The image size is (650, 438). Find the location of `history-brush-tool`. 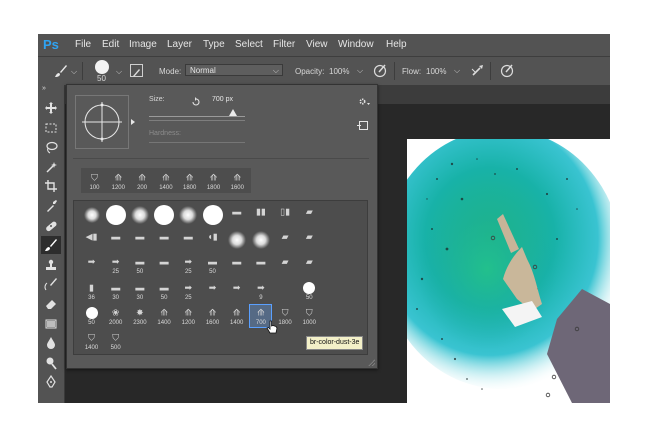

history-brush-tool is located at coordinates (51, 284).